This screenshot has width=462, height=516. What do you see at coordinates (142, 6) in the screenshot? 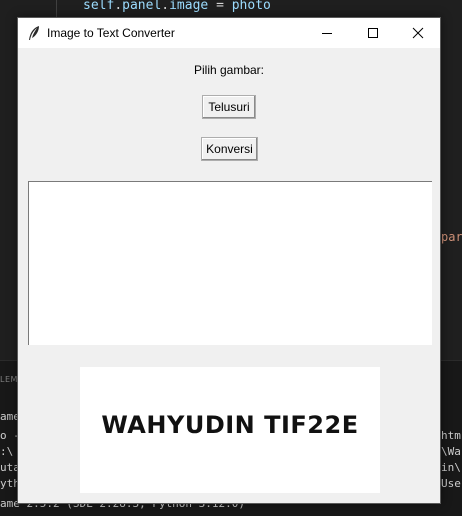
I see `code-token: panel` at bounding box center [142, 6].